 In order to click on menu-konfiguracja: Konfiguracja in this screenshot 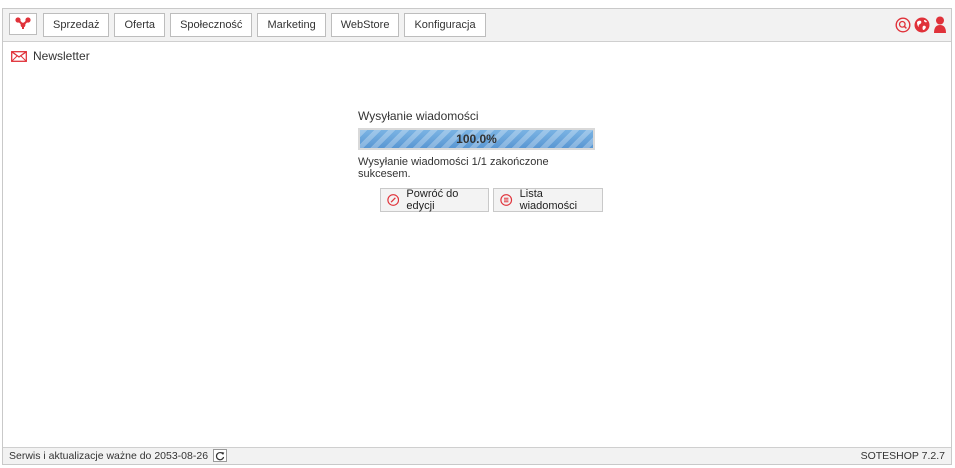, I will do `click(445, 25)`.